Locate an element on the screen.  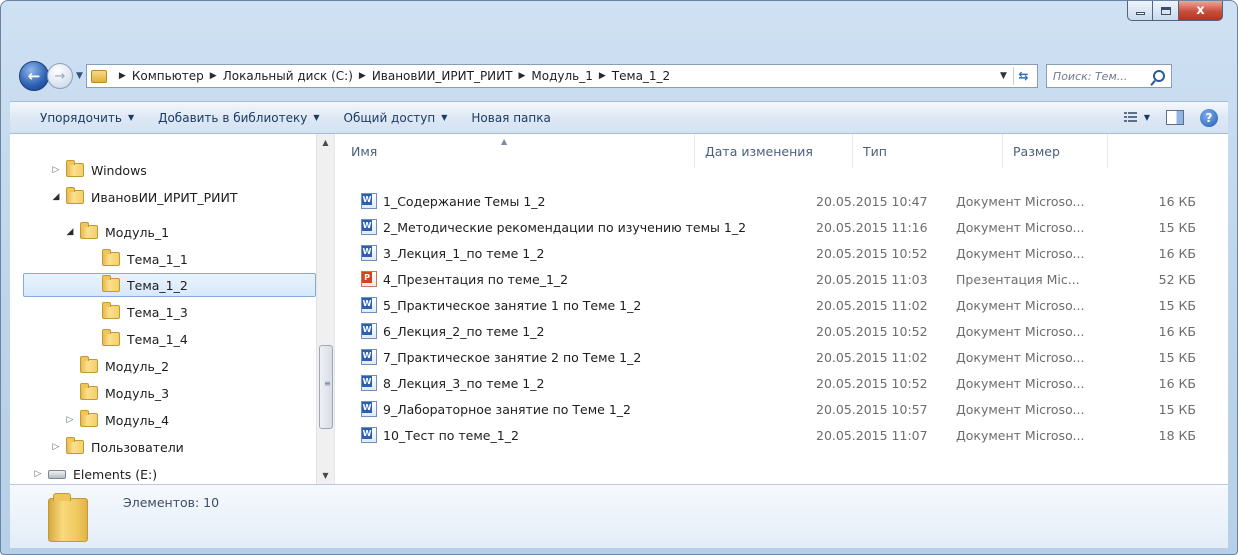
scroll-up-arrow: ▲ is located at coordinates (325, 142).